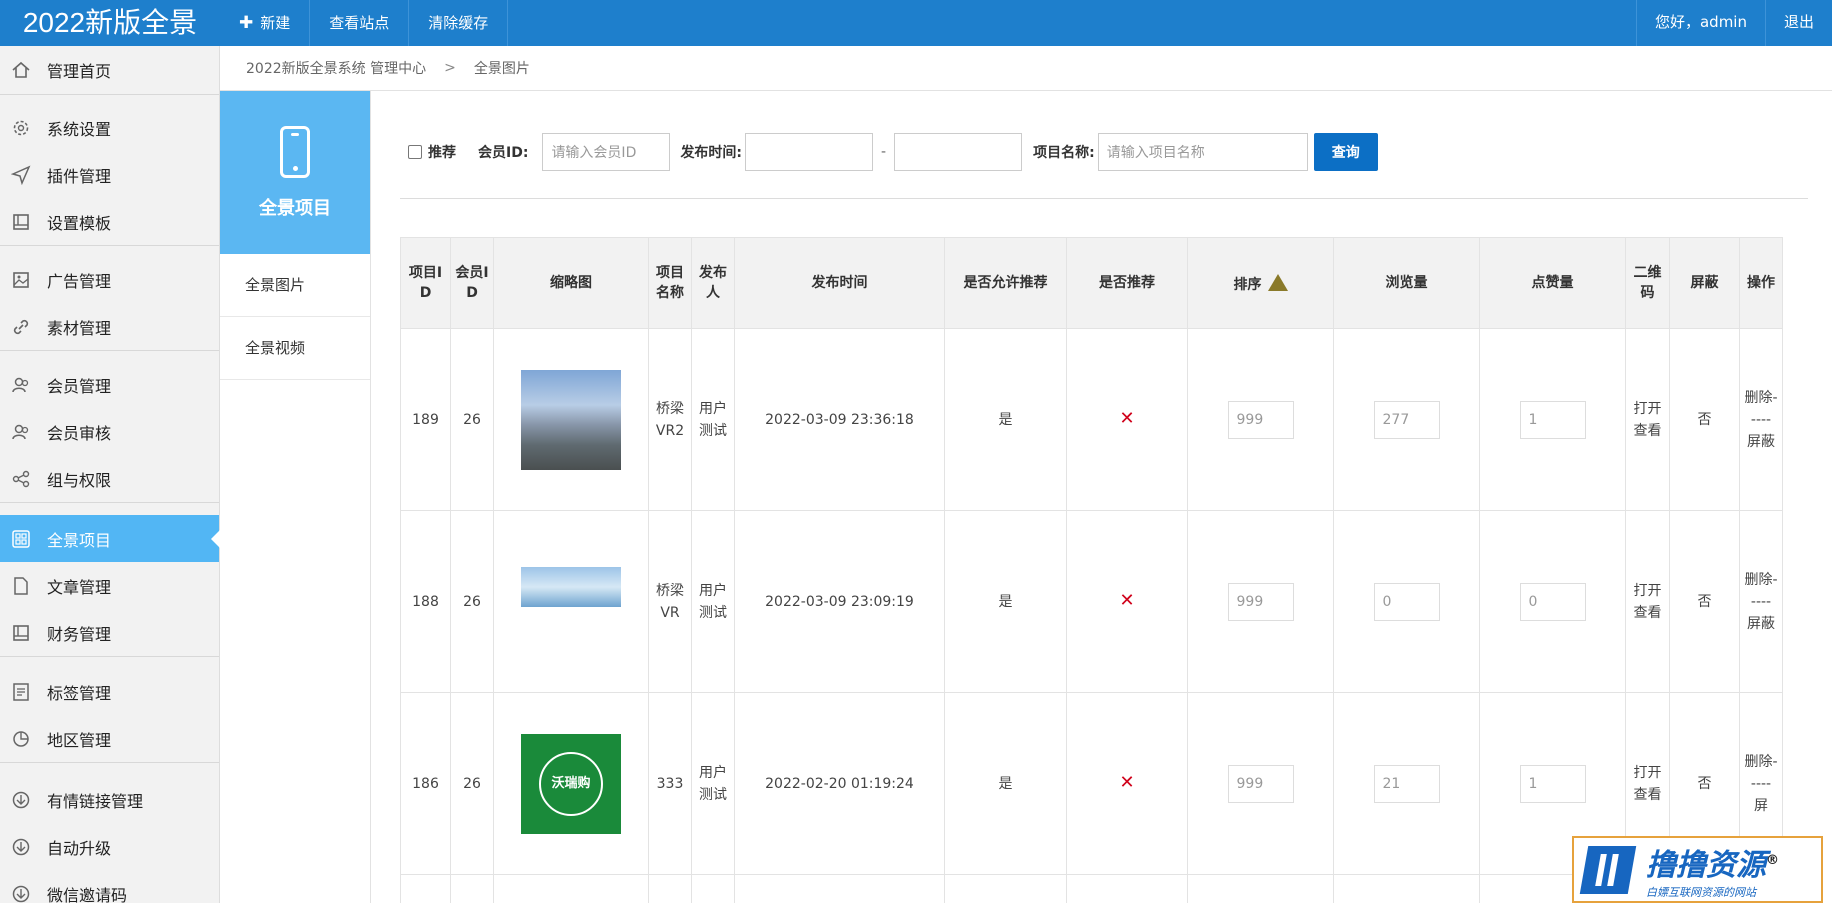  I want to click on share-icon, so click(21, 479).